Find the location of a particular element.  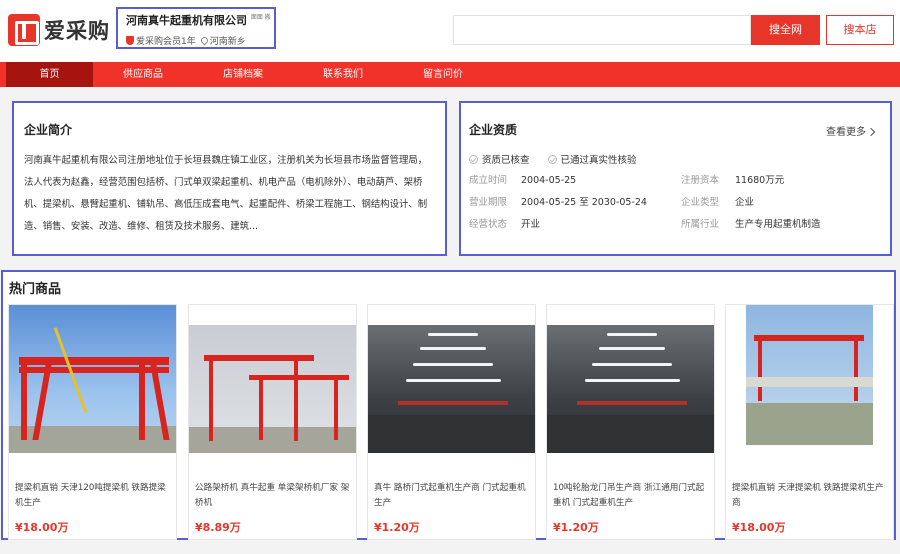

company-type-value: 企业 is located at coordinates (745, 202).